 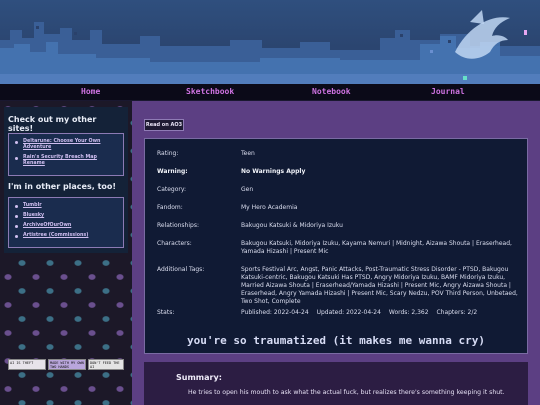 I want to click on badge-made-by-hand: MADE WITH MY OWN TWO HANDS, so click(x=67, y=364).